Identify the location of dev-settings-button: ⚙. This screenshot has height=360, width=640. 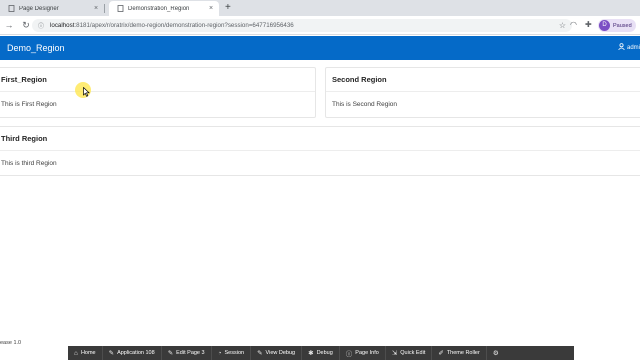
(496, 353).